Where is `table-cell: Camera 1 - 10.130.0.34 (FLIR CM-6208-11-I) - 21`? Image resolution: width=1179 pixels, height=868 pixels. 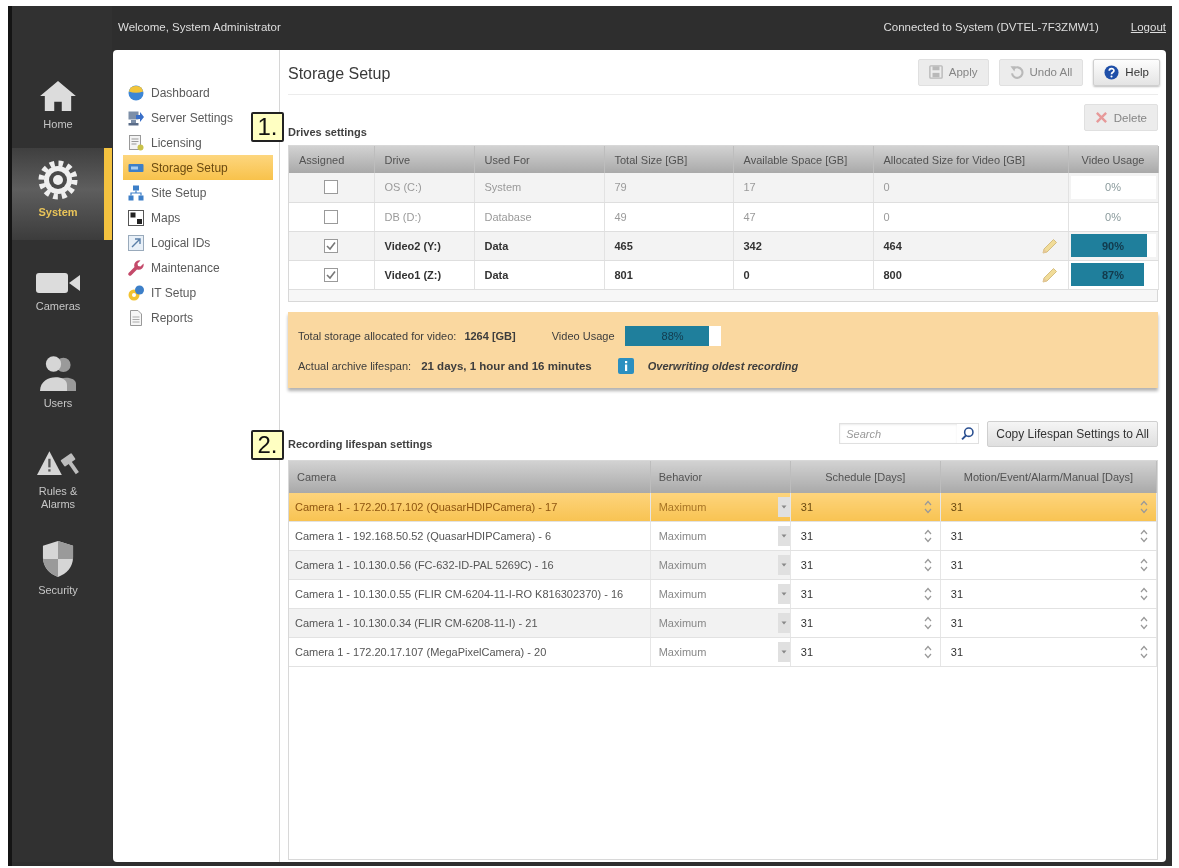 table-cell: Camera 1 - 10.130.0.34 (FLIR CM-6208-11-I) - 21 is located at coordinates (470, 623).